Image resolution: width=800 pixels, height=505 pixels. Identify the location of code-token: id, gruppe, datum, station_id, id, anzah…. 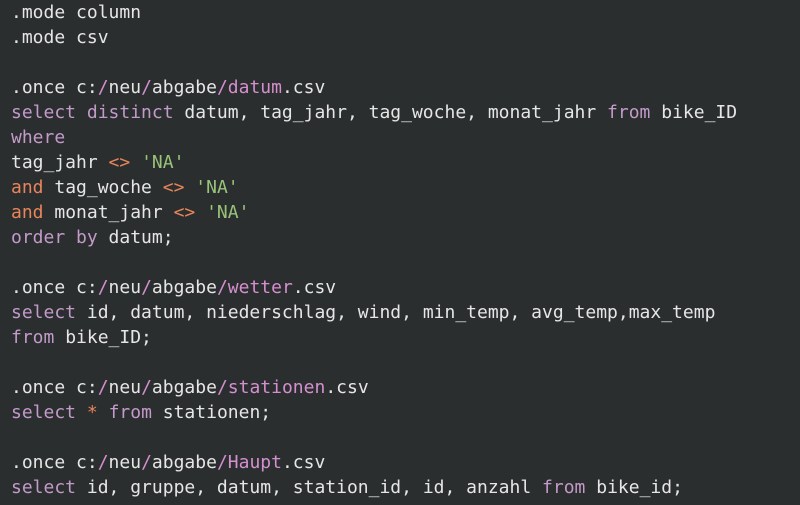
(309, 487).